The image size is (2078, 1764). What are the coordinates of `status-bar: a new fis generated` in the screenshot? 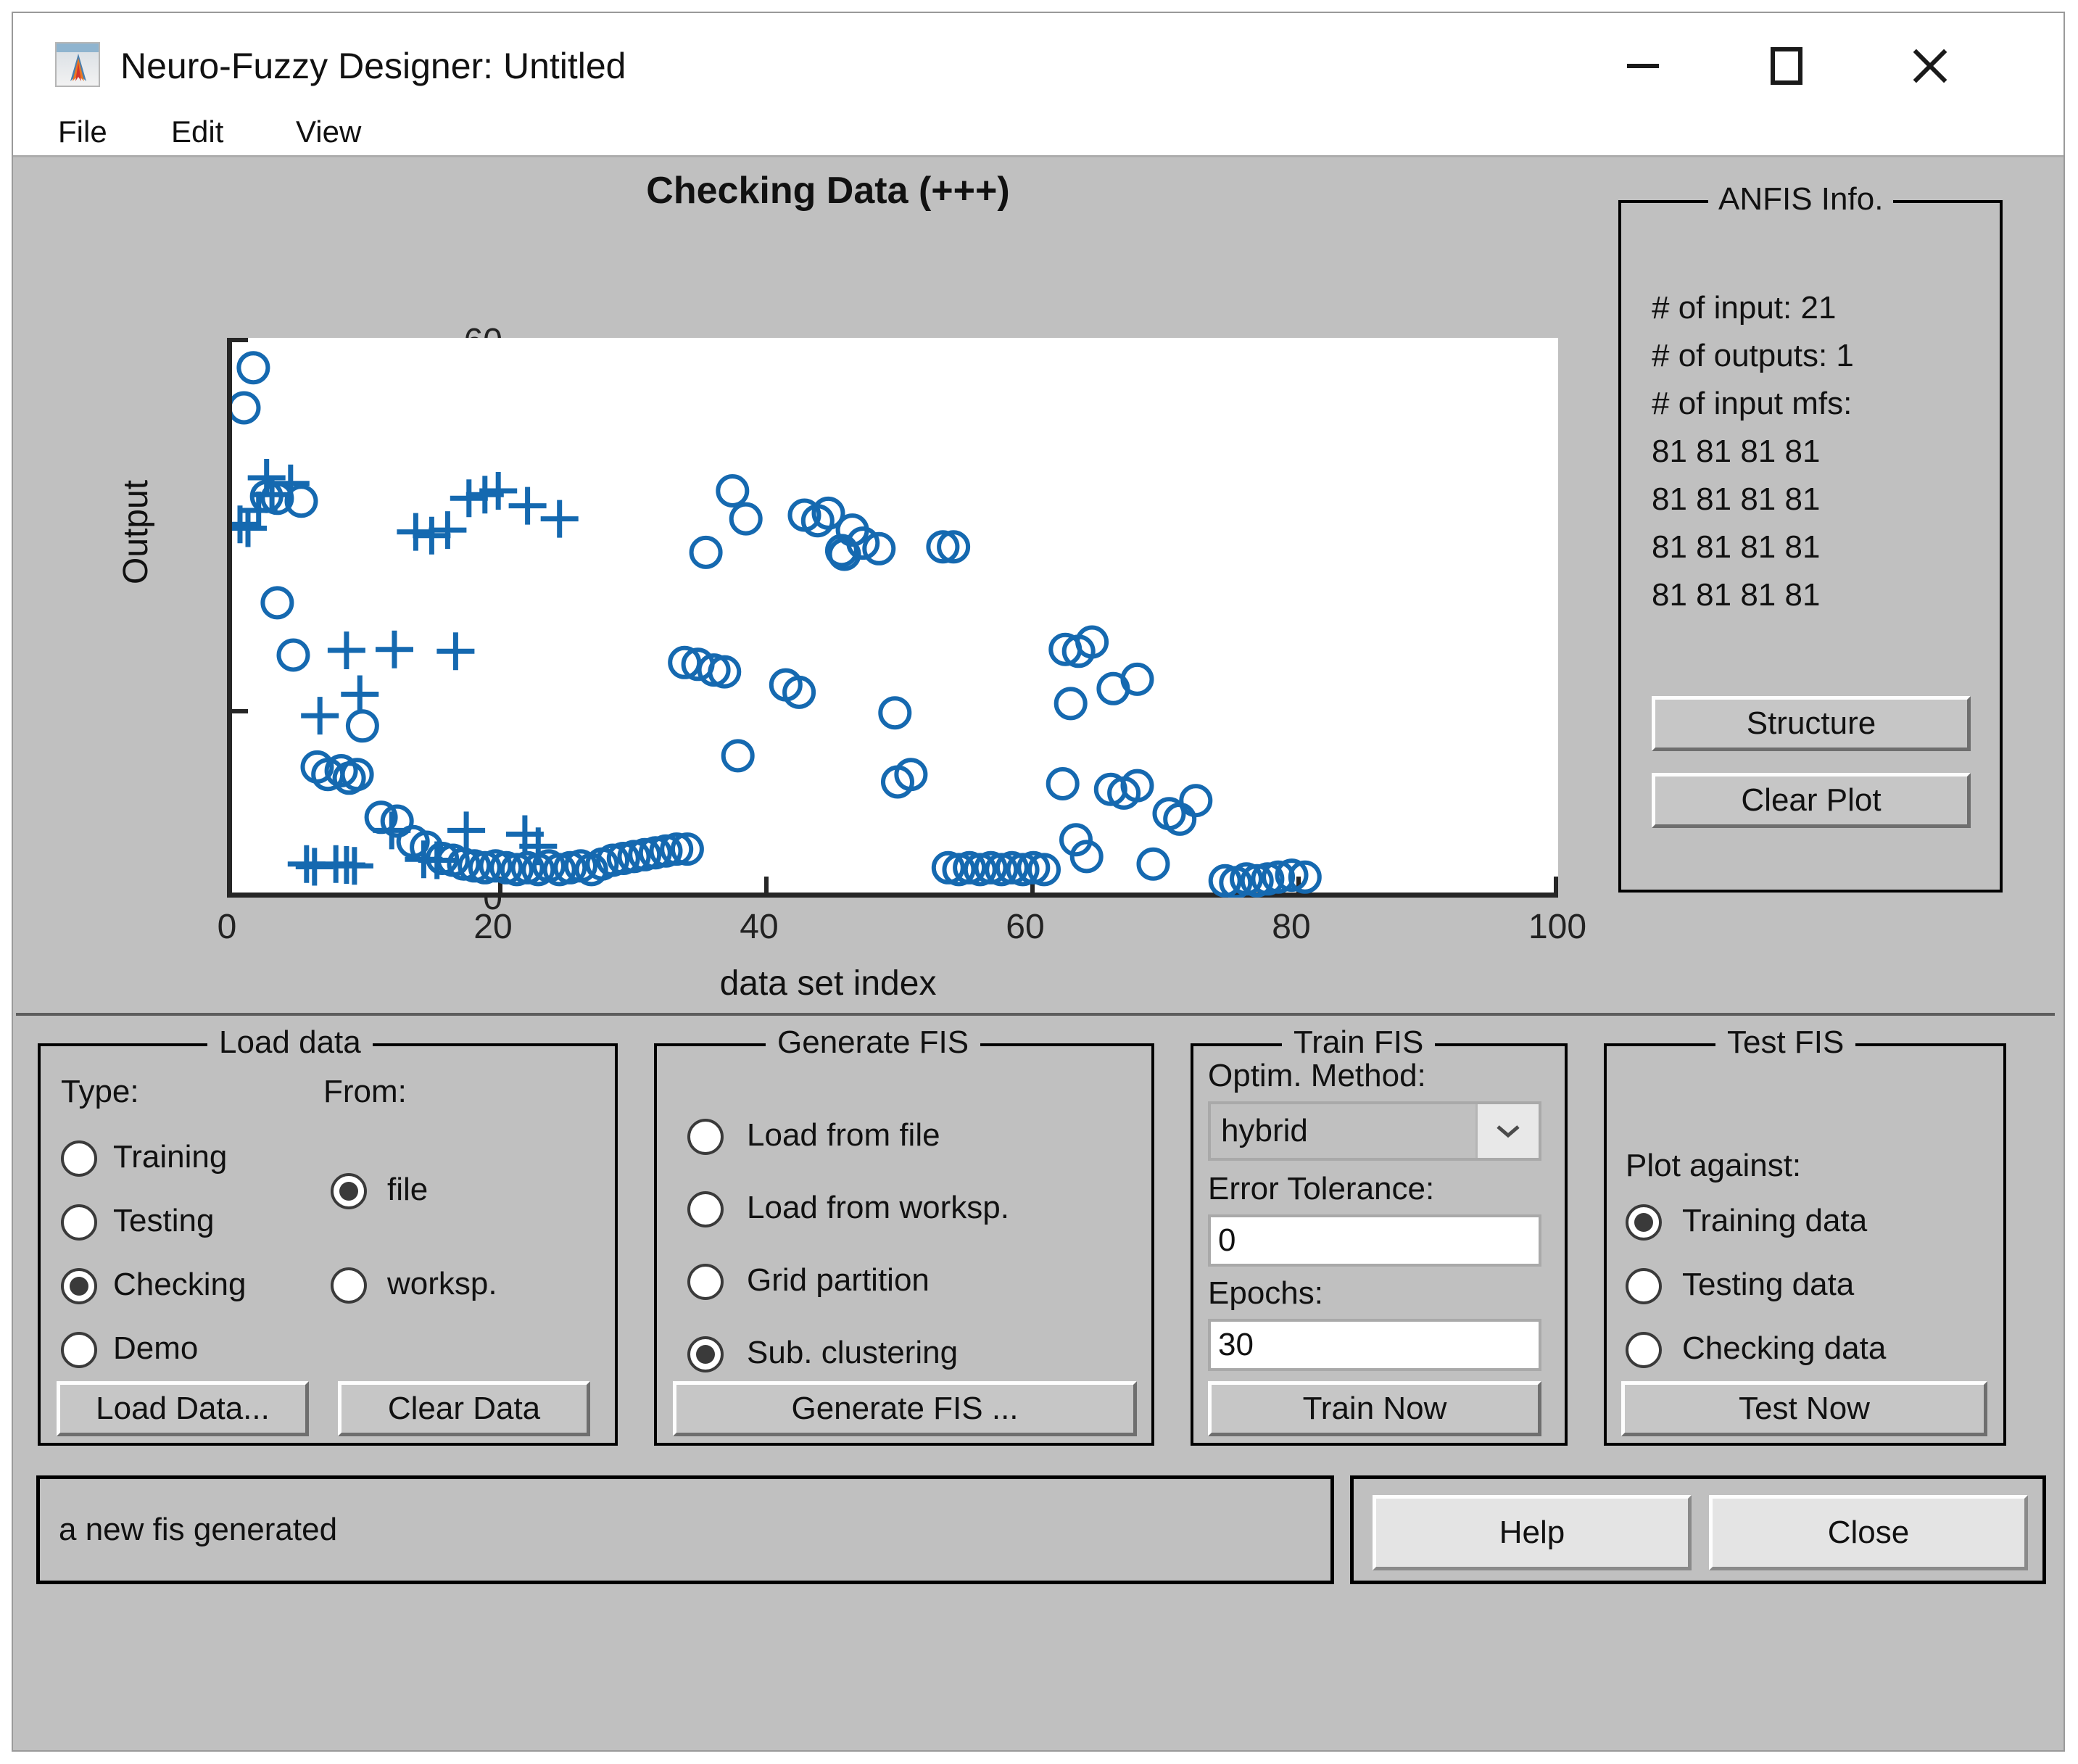 It's located at (685, 1529).